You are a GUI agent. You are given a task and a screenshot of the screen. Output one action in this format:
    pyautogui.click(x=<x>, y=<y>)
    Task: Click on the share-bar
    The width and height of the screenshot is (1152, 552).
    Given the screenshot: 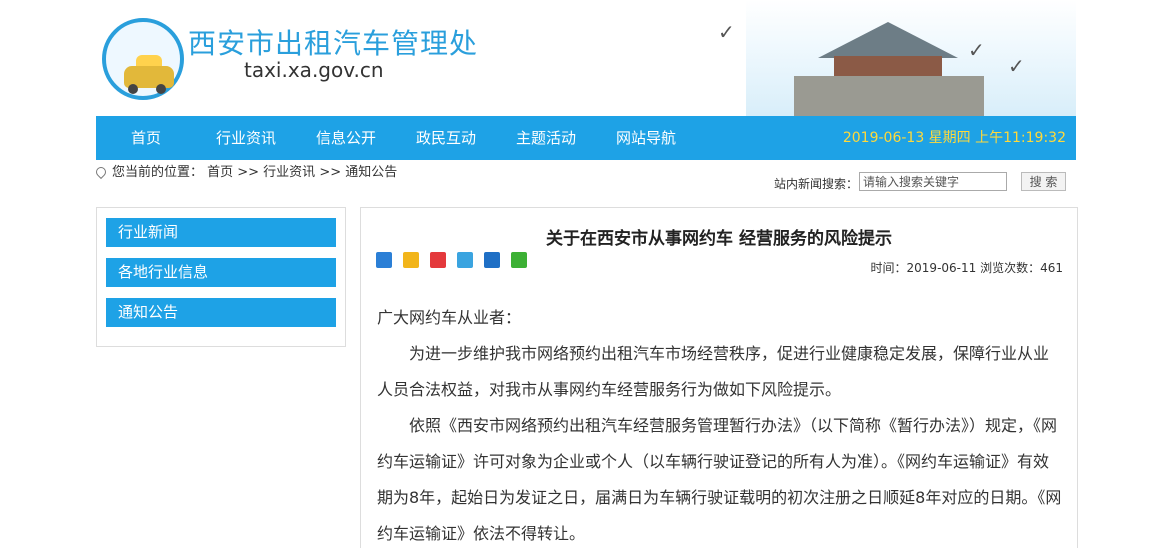 What is the action you would take?
    pyautogui.click(x=454, y=261)
    